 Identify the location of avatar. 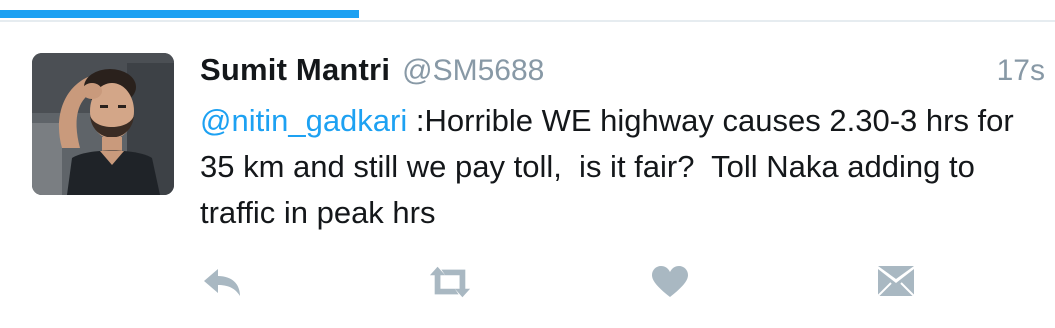
(103, 124).